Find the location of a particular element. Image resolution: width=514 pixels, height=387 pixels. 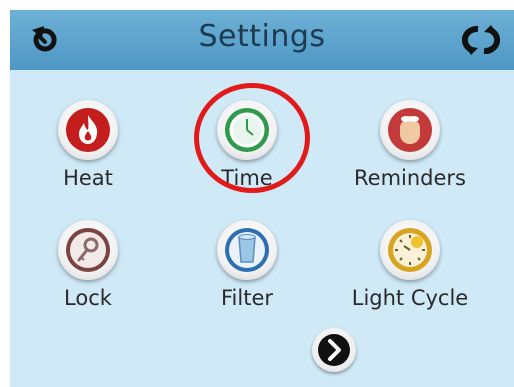

menu-item-lock: Lock is located at coordinates (88, 275).